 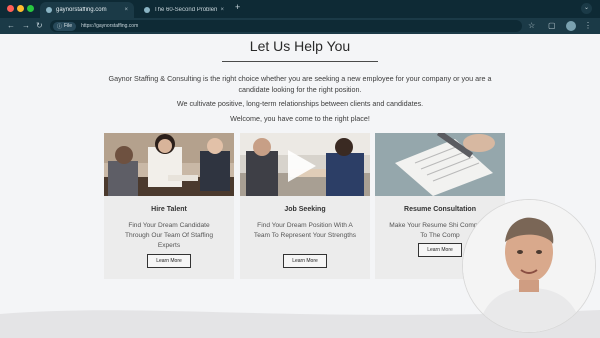 I want to click on hire-talent-image, so click(x=169, y=164).